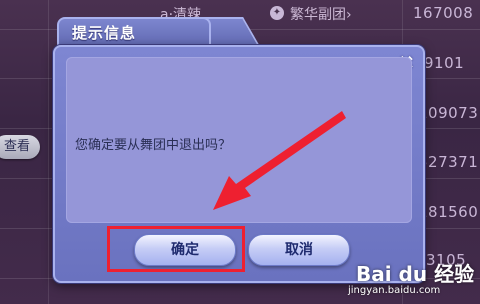 The image size is (480, 304). I want to click on dialog-message: 您确定要从舞团中退出吗？, so click(153, 145).